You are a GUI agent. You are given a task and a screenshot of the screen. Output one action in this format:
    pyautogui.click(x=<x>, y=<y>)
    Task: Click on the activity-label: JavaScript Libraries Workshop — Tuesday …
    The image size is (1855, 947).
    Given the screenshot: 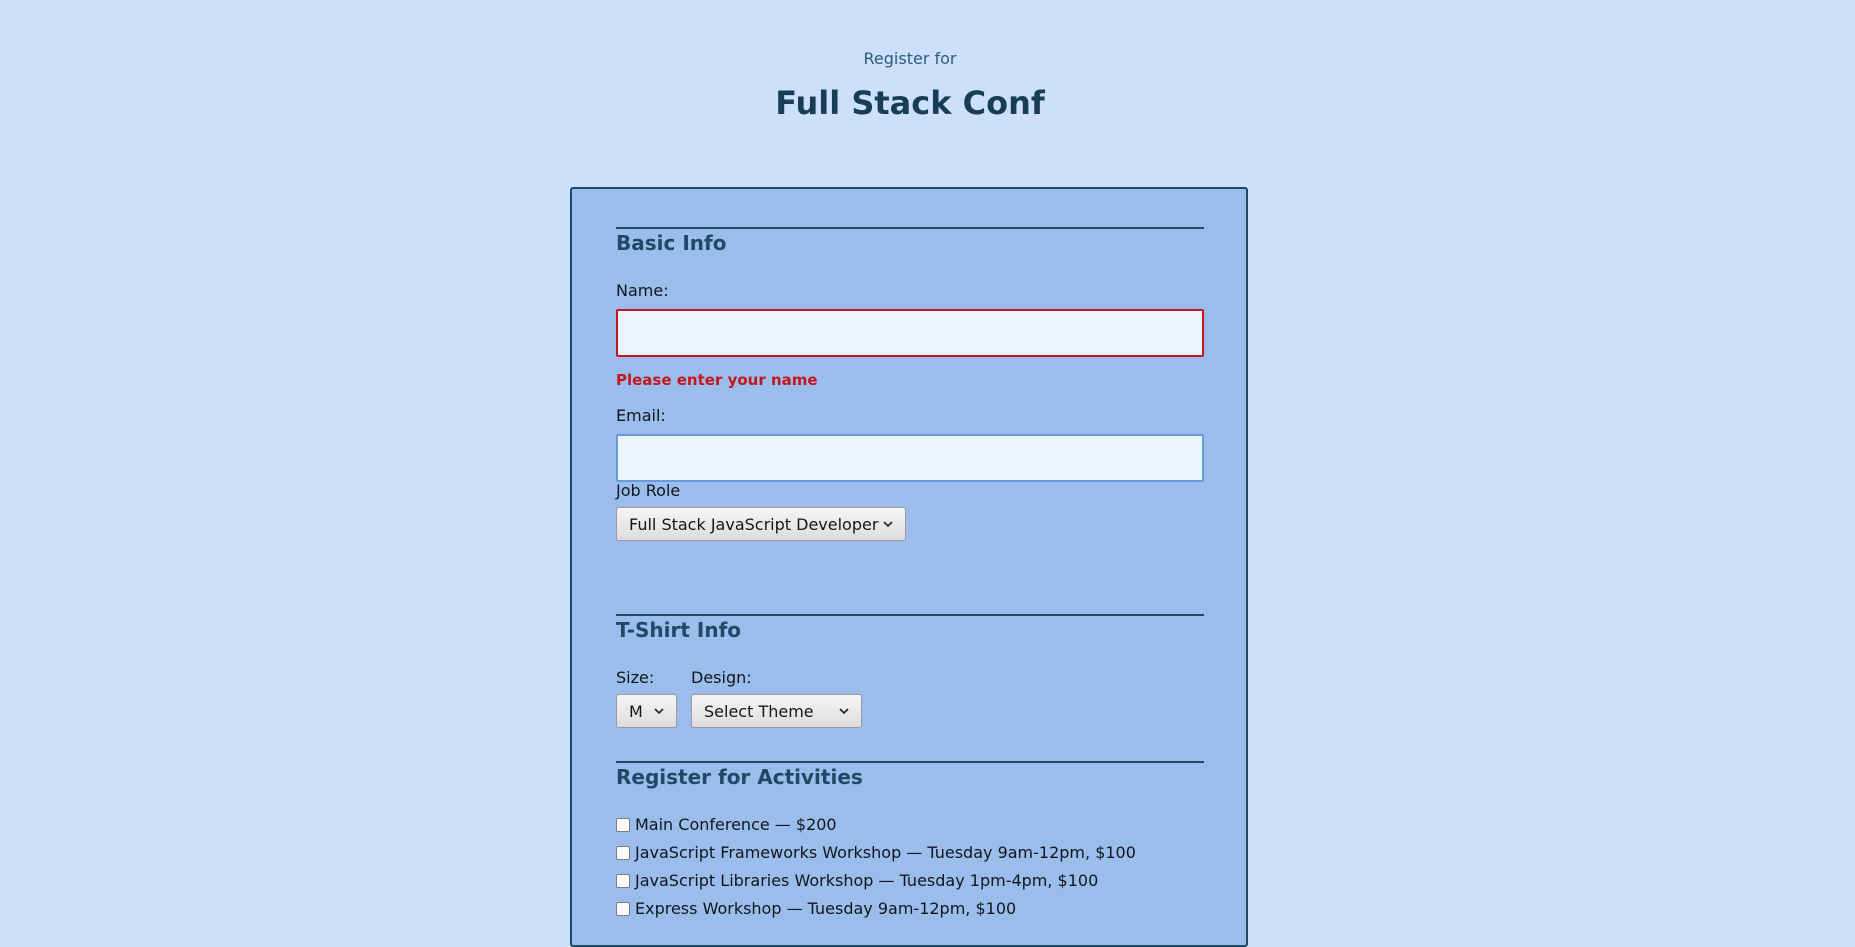 What is the action you would take?
    pyautogui.click(x=867, y=880)
    